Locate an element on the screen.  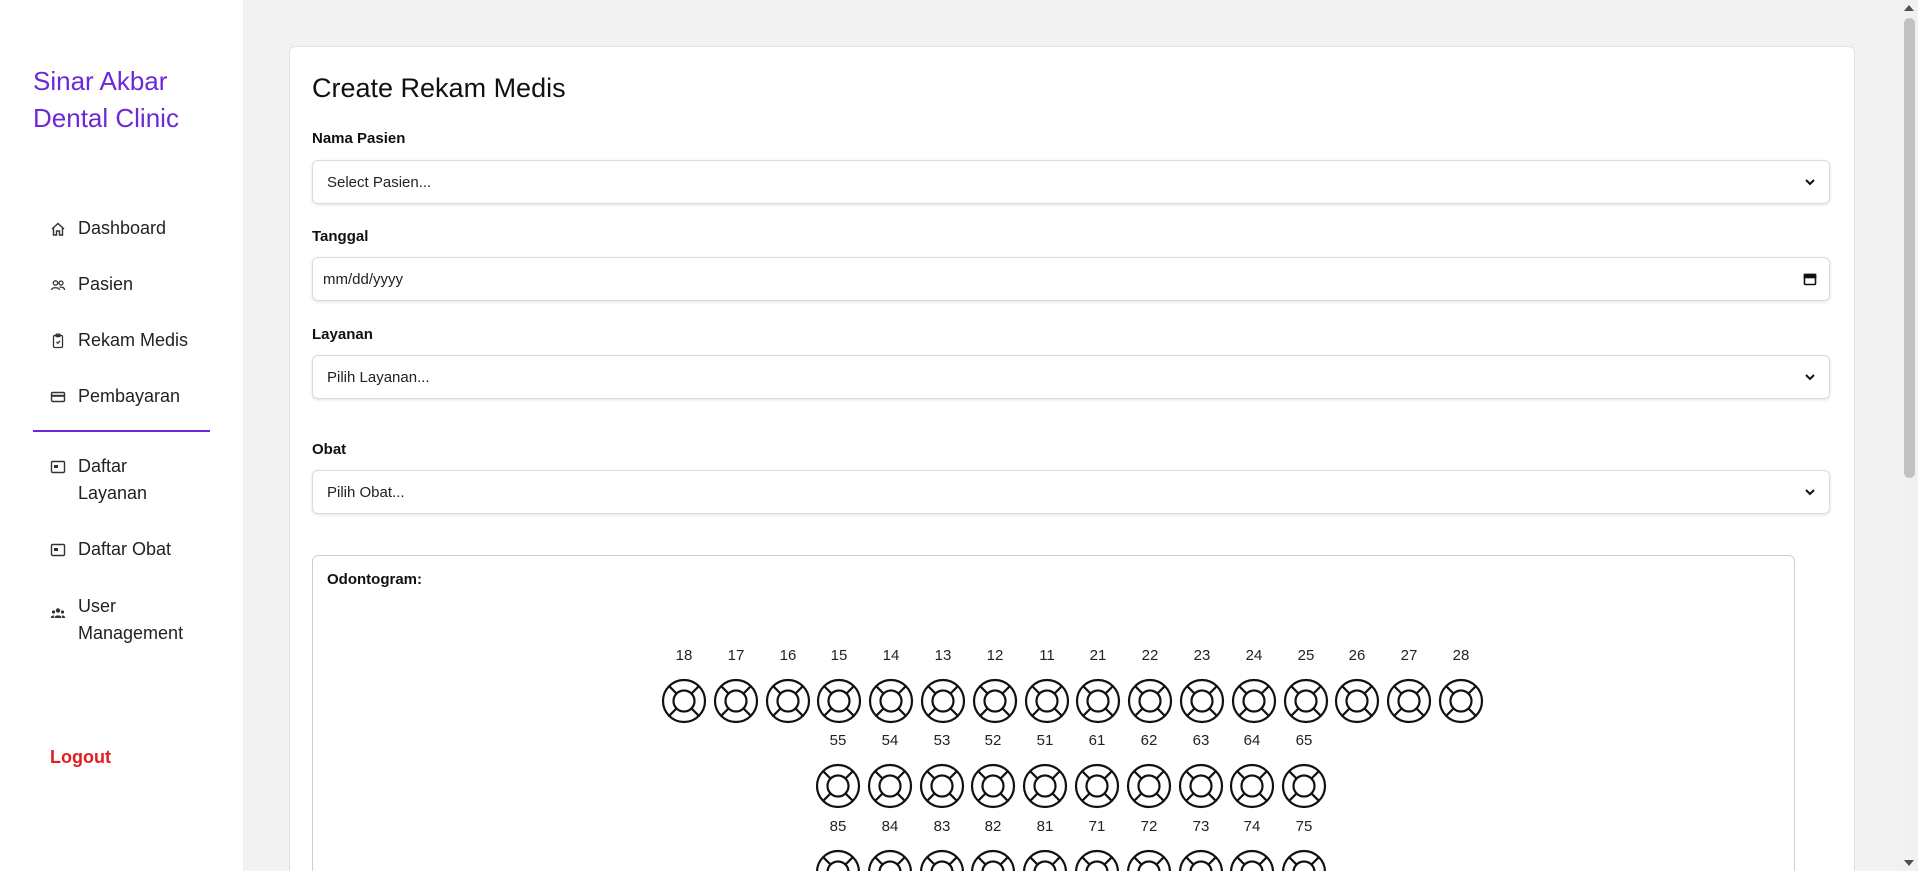
page-title: Create Rekam Medis is located at coordinates (439, 88).